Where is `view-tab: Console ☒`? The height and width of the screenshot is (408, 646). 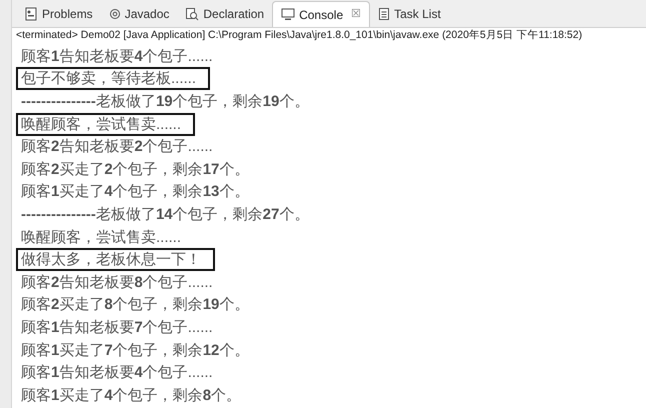 view-tab: Console ☒ is located at coordinates (321, 14).